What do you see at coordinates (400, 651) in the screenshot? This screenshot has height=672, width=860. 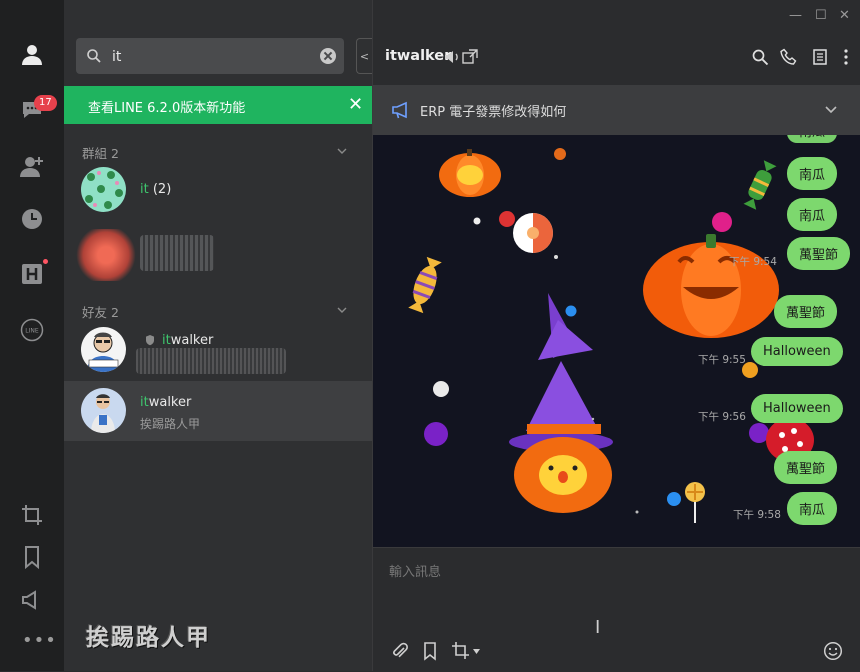 I see `attachment-icon` at bounding box center [400, 651].